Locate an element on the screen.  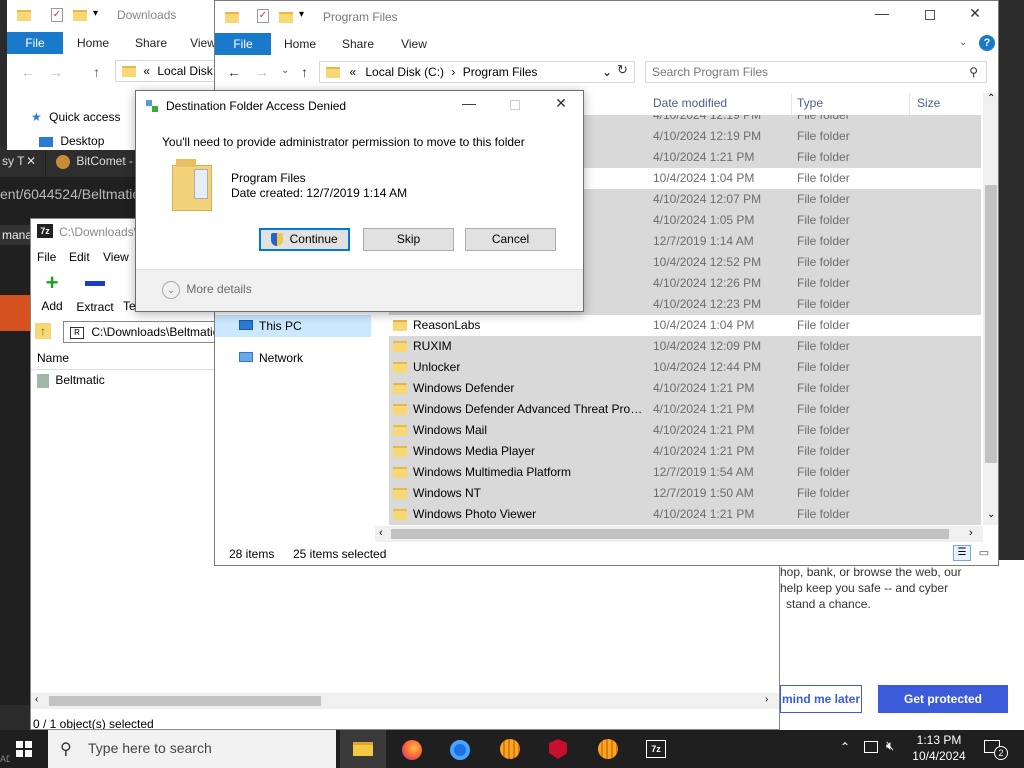
address-bar: « Local Disk ( is located at coordinates (166, 71).